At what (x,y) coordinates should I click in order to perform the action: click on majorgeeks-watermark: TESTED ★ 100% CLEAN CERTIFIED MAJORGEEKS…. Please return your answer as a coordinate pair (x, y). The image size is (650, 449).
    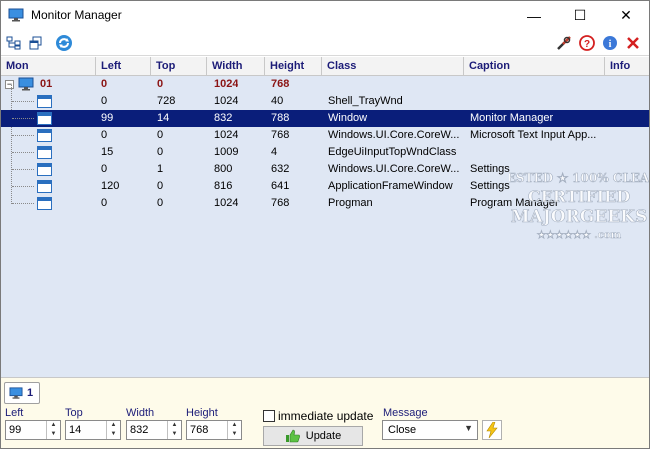
    Looking at the image, I should click on (579, 206).